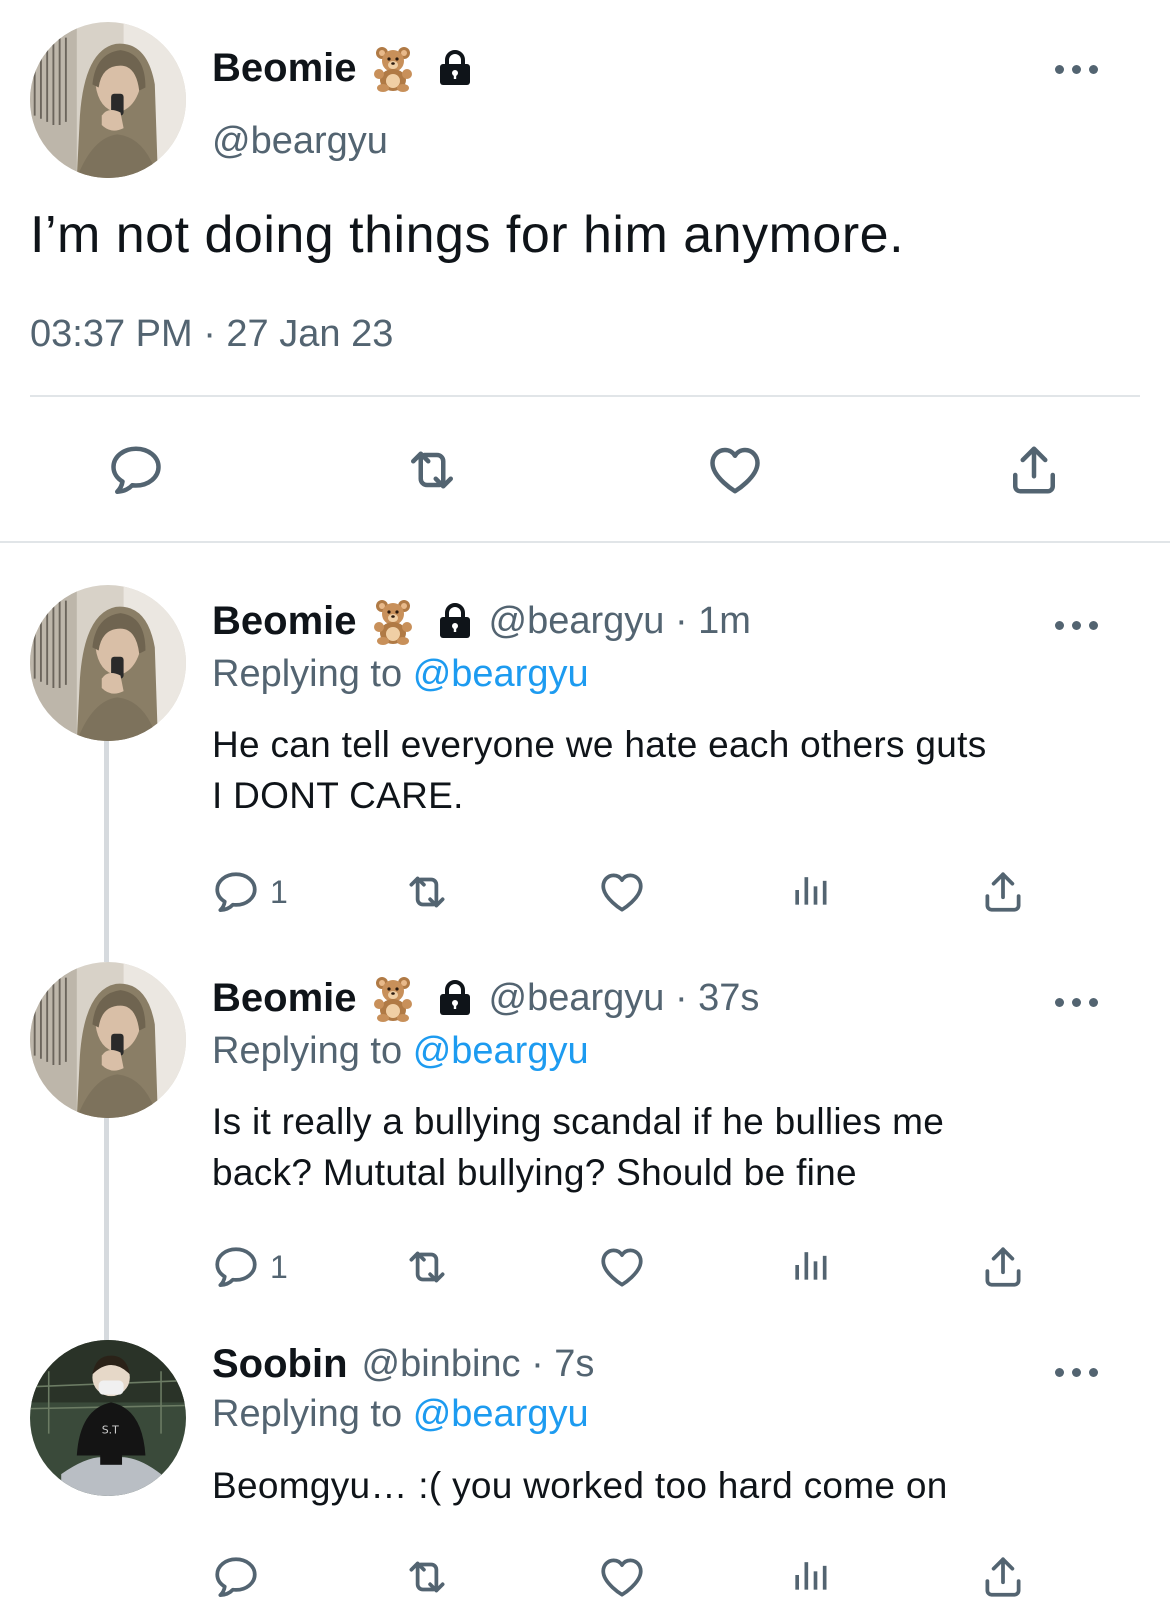 The width and height of the screenshot is (1170, 1624). Describe the element at coordinates (478, 1364) in the screenshot. I see `handle-and-time: @binbinc · 7s` at that location.